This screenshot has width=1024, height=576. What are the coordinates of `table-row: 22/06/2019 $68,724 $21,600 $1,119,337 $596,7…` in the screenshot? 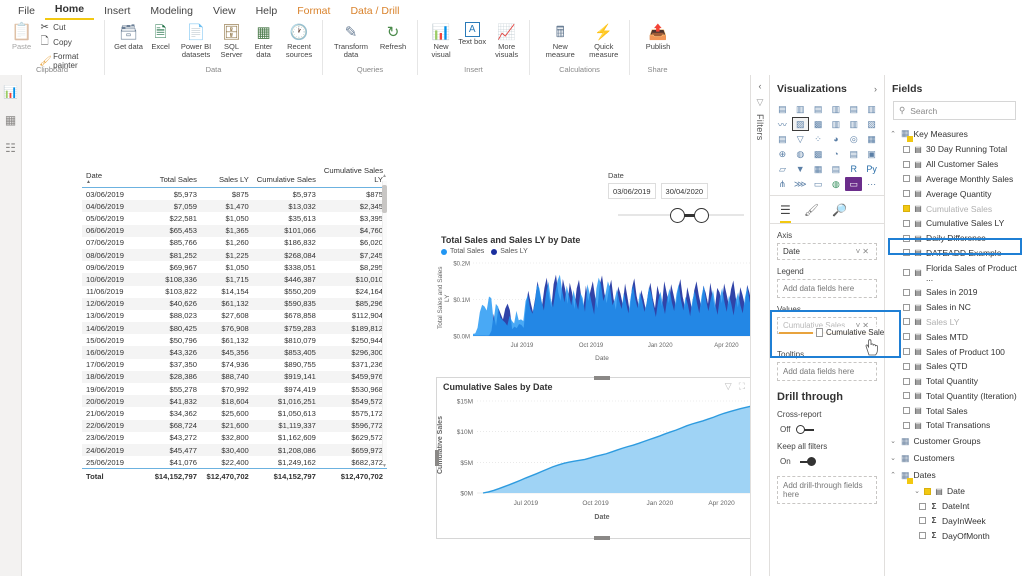 It's located at (234, 425).